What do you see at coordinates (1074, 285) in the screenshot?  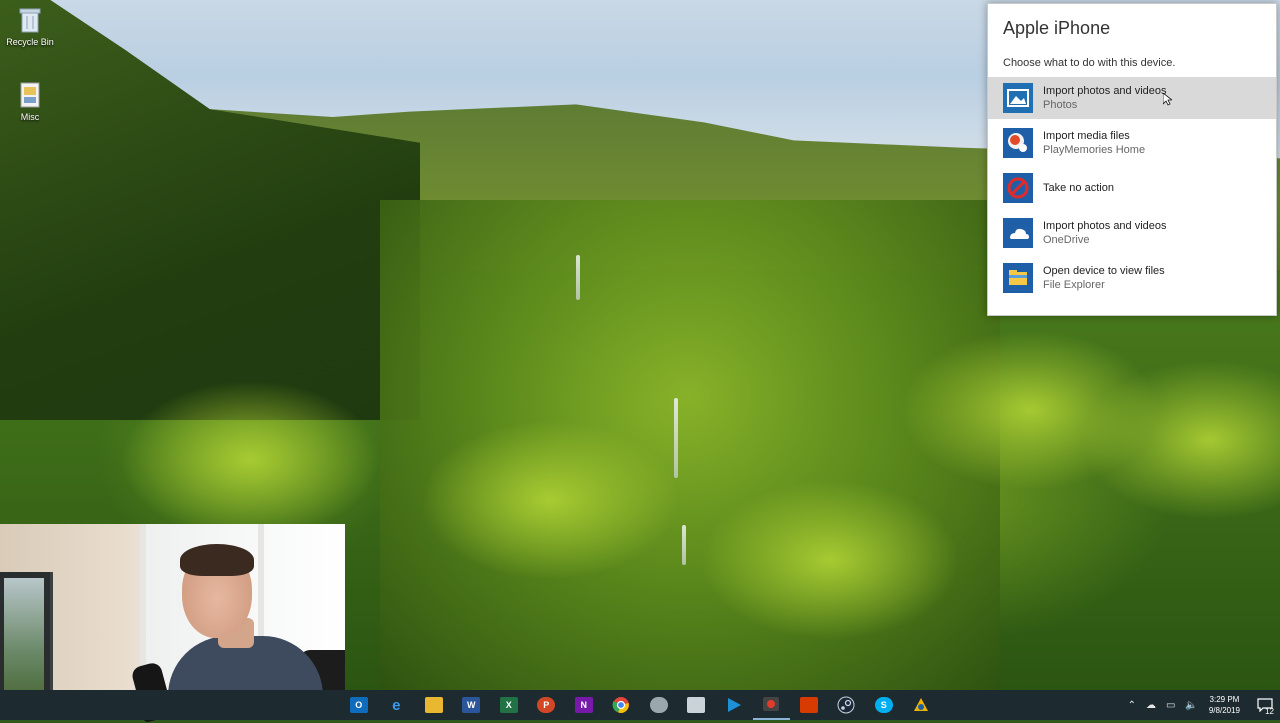 I see `option-subtitle: File Explorer` at bounding box center [1074, 285].